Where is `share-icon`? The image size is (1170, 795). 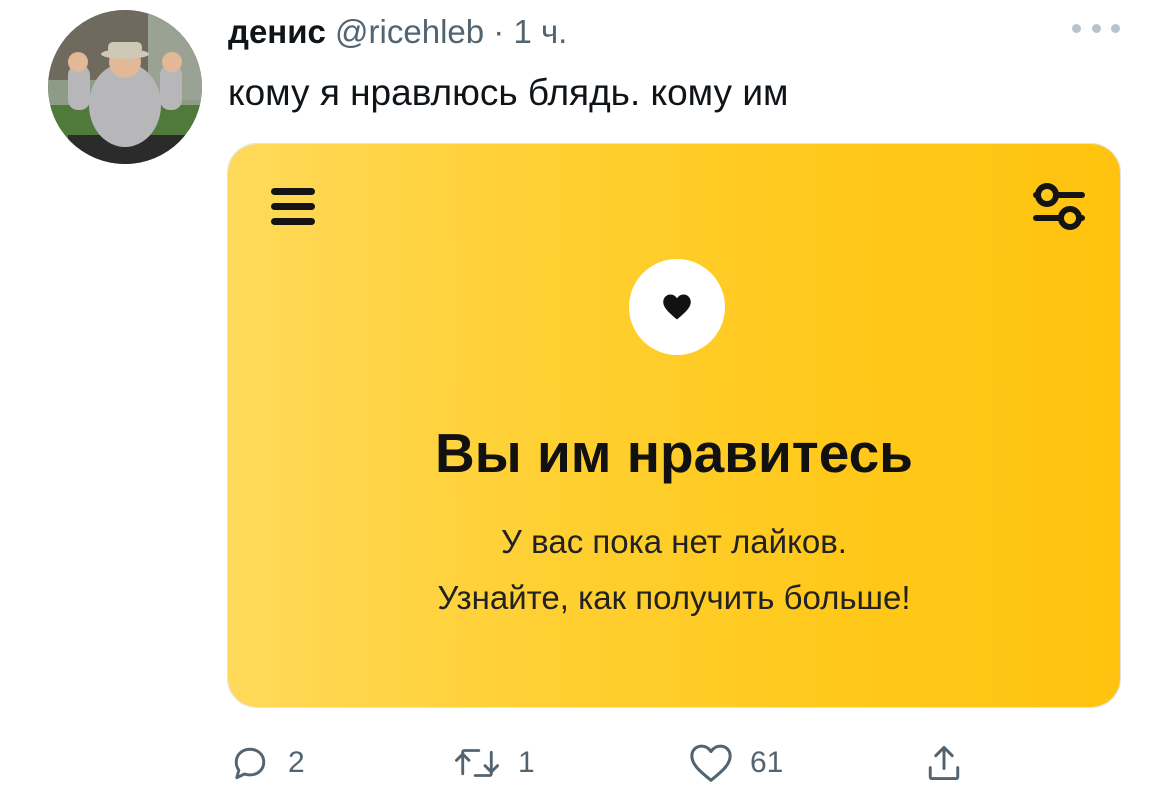
share-icon is located at coordinates (944, 763).